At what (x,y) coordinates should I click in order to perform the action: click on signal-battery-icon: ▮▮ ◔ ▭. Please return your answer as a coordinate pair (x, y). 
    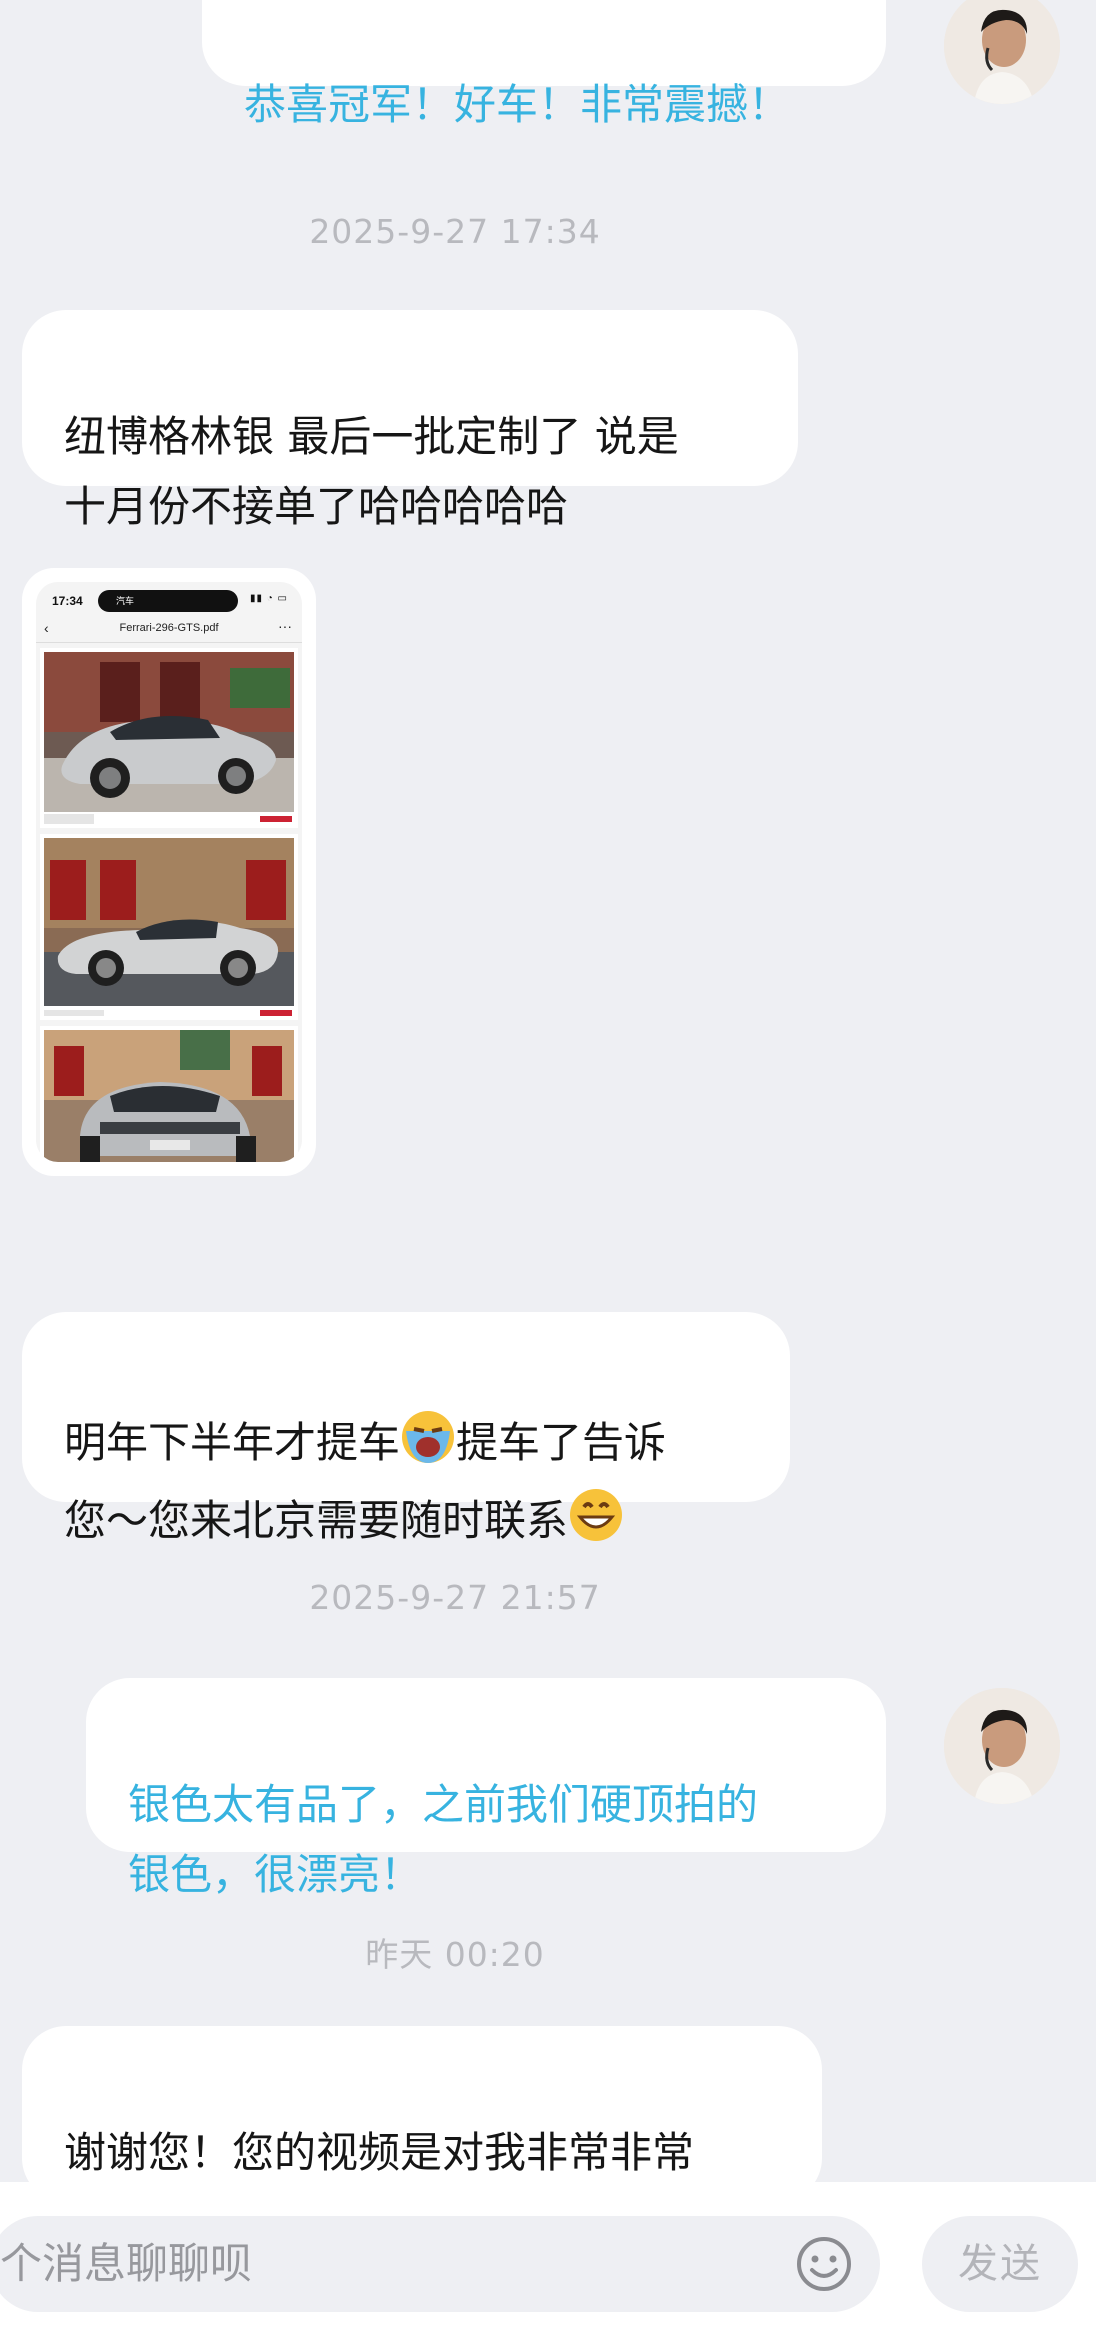
    Looking at the image, I should click on (268, 598).